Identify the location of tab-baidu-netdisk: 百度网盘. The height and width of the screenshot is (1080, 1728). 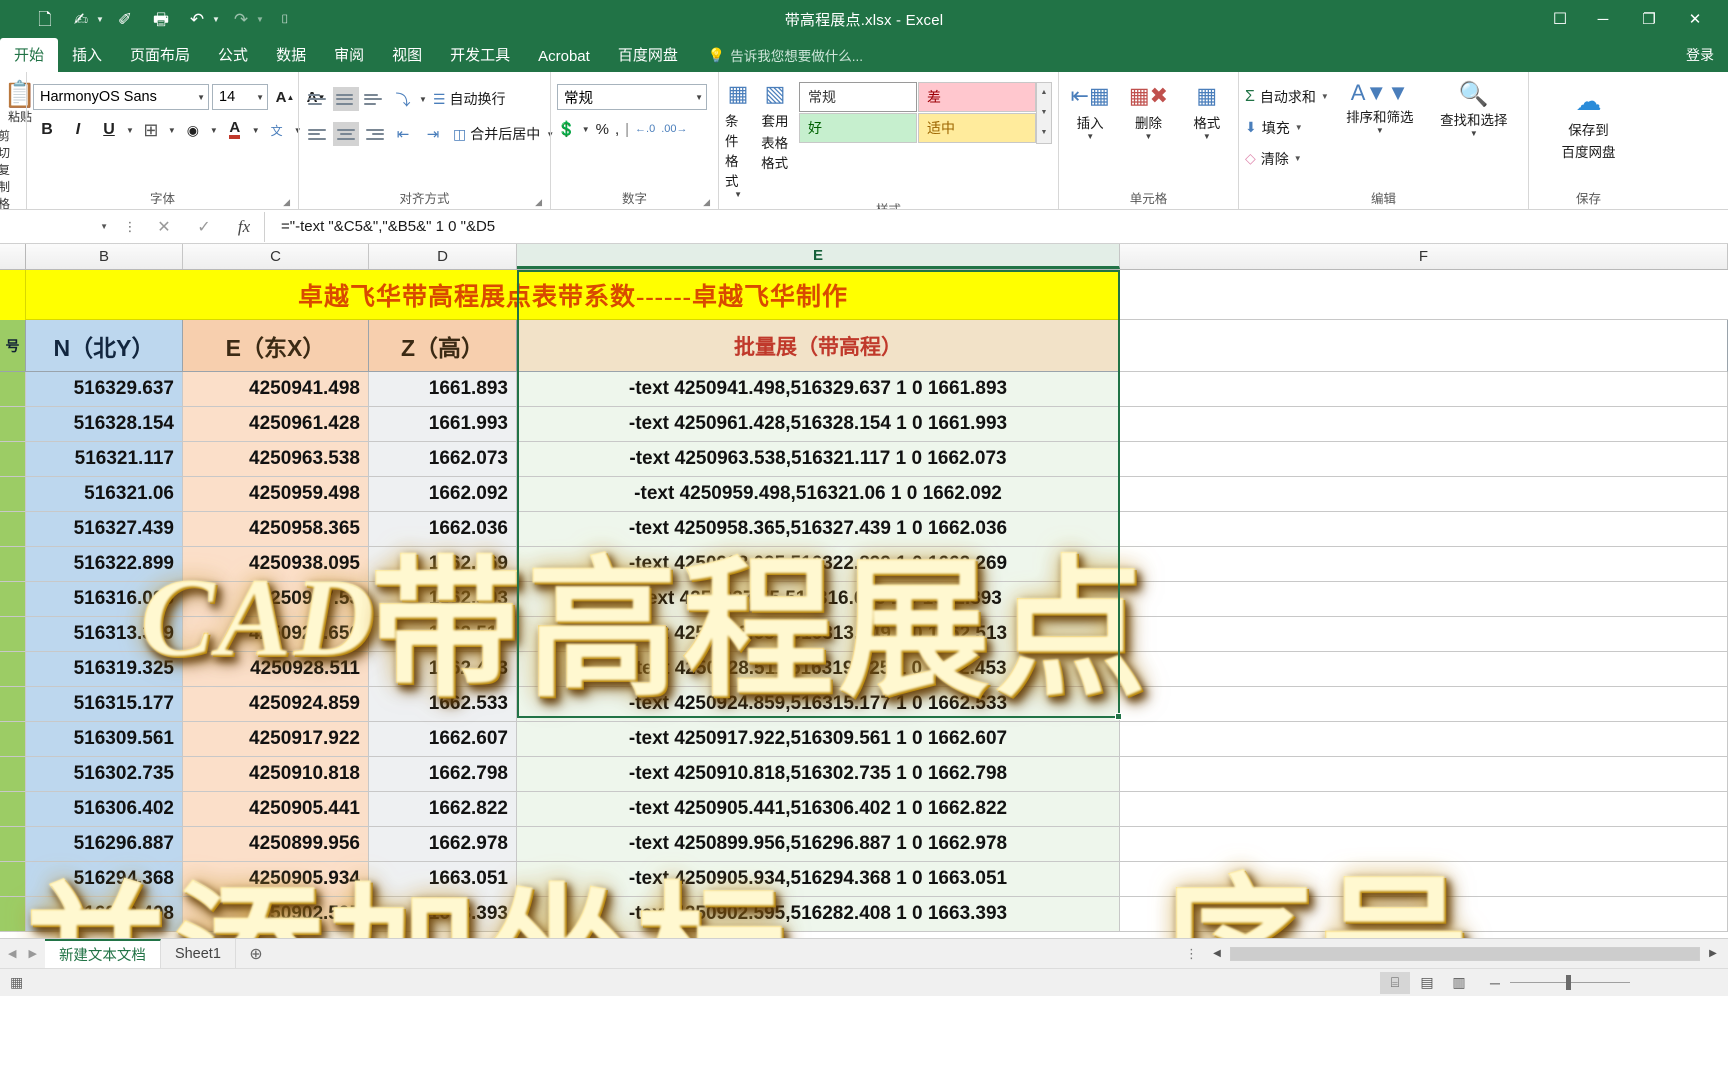
(648, 55).